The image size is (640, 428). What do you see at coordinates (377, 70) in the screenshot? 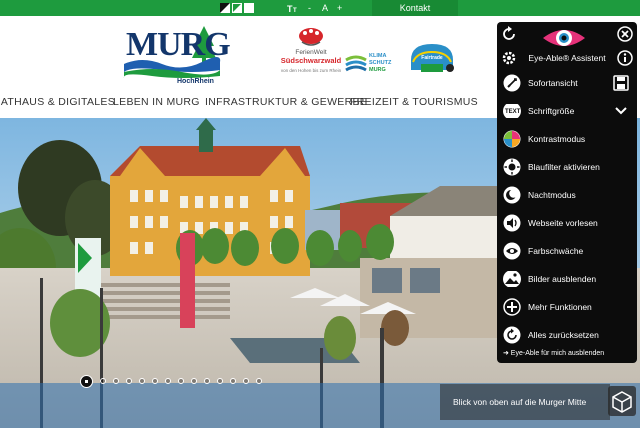
I see `klima-line3: MURG` at bounding box center [377, 70].